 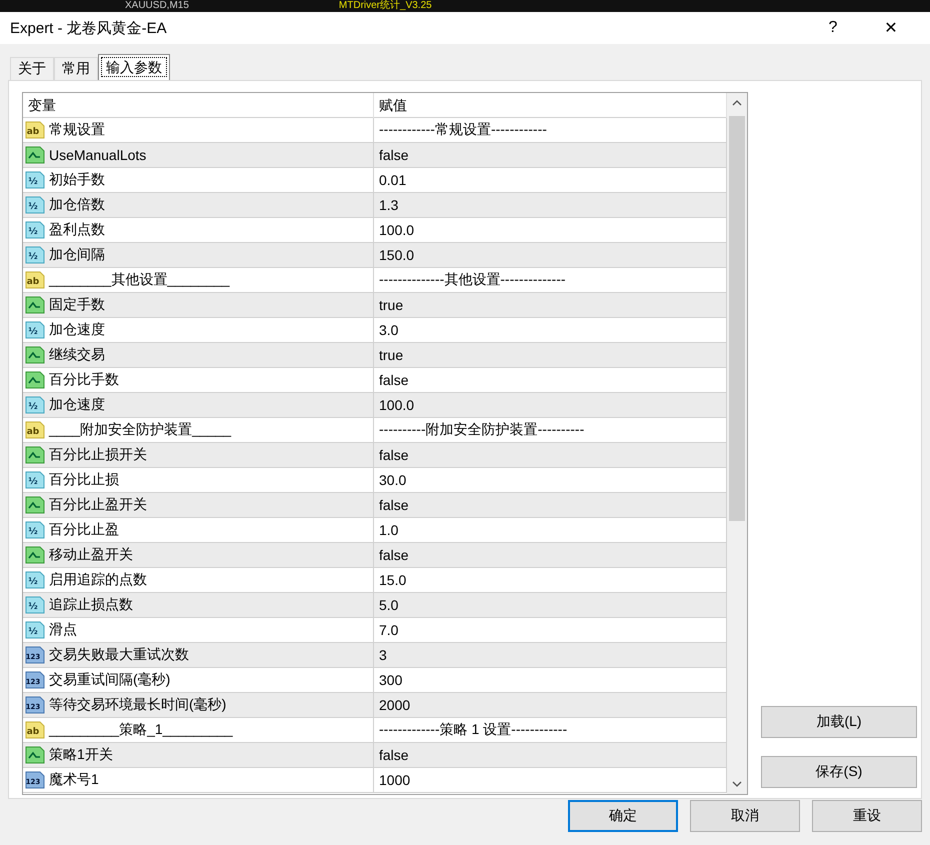 I want to click on table-row: ½ 加仓倍数 1.3, so click(x=375, y=205).